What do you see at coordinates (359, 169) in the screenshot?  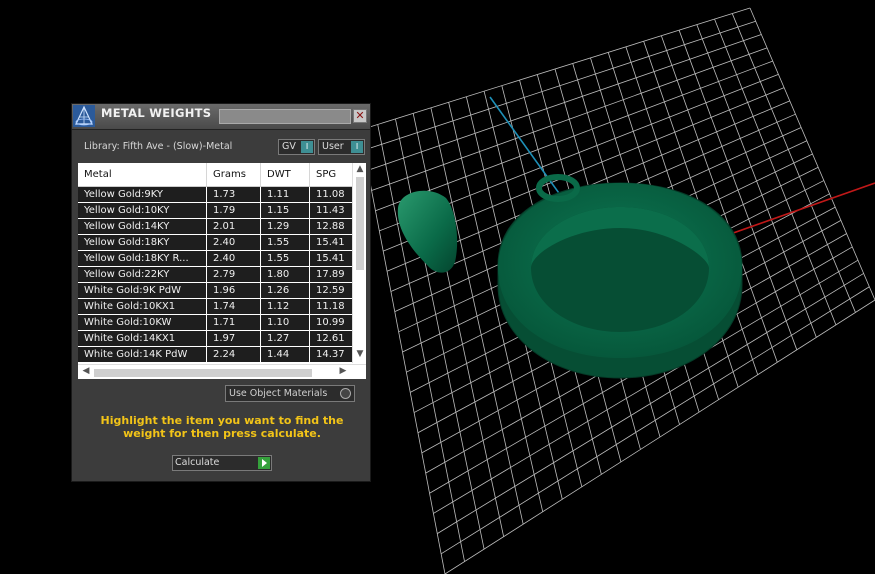 I see `chevron-up-icon: ▲` at bounding box center [359, 169].